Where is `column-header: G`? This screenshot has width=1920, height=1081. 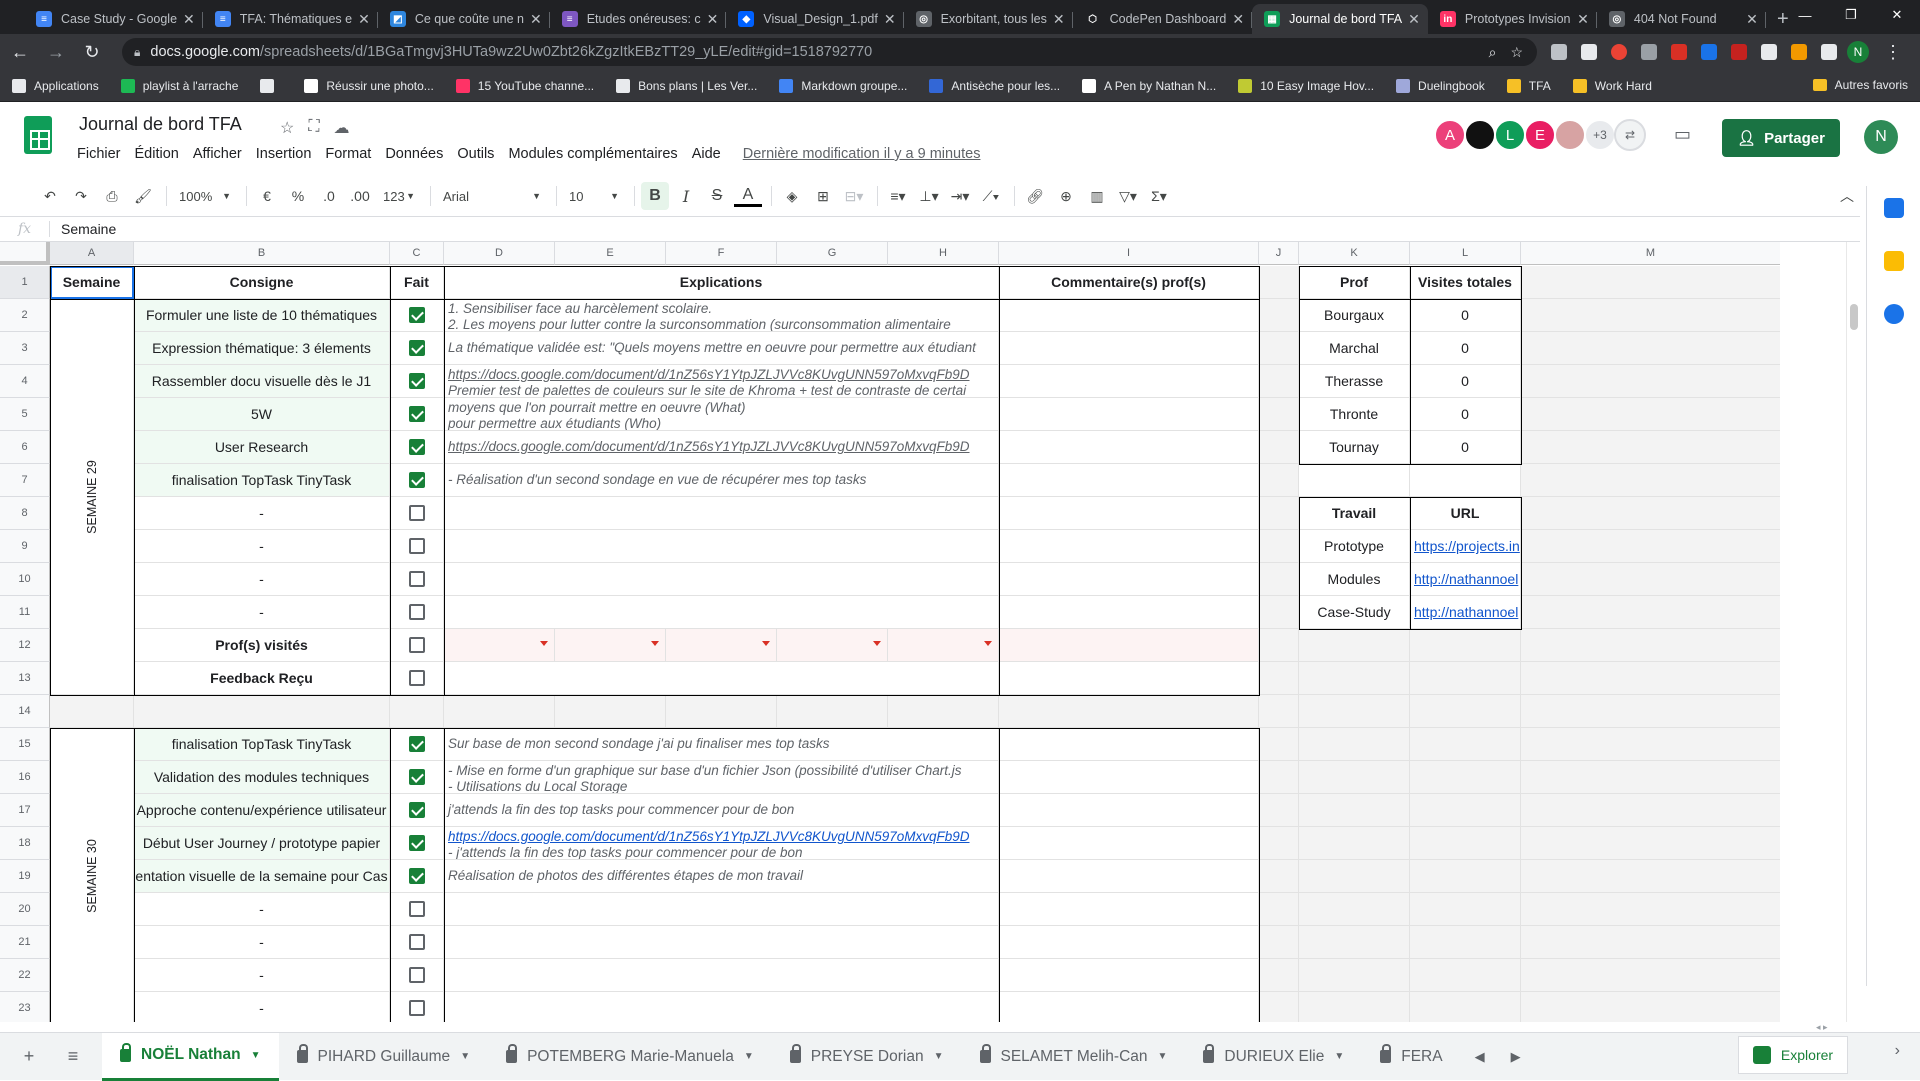
column-header: G is located at coordinates (832, 253).